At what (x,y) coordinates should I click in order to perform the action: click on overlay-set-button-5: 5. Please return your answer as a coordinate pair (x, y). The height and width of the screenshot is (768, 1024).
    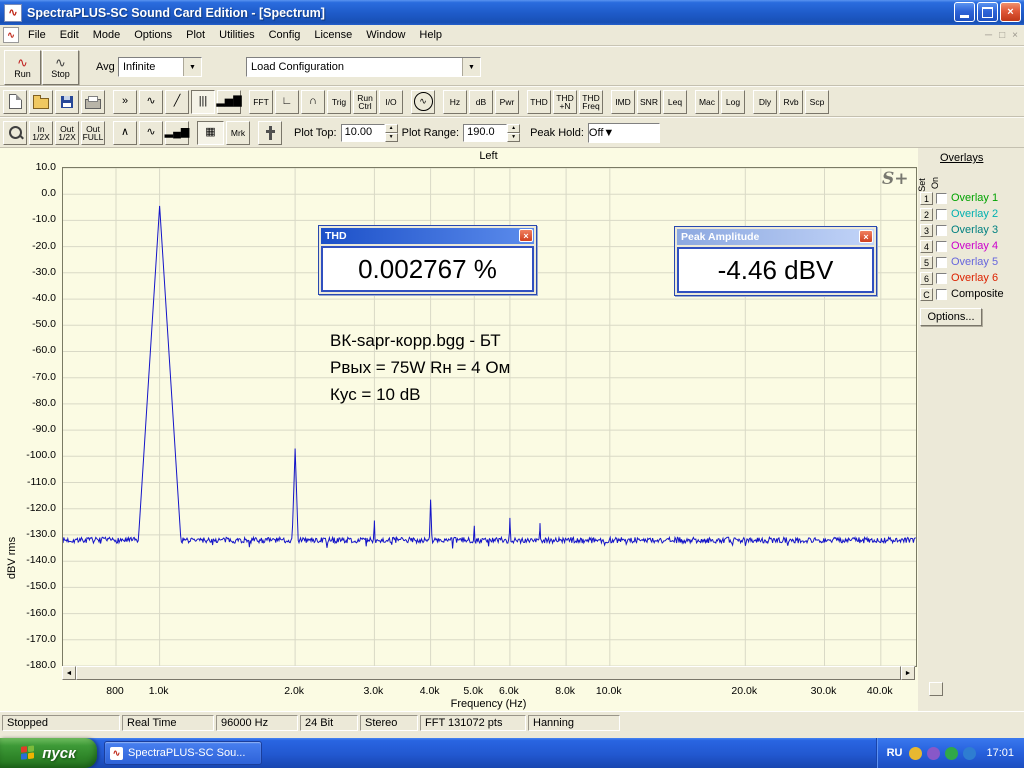
    Looking at the image, I should click on (926, 262).